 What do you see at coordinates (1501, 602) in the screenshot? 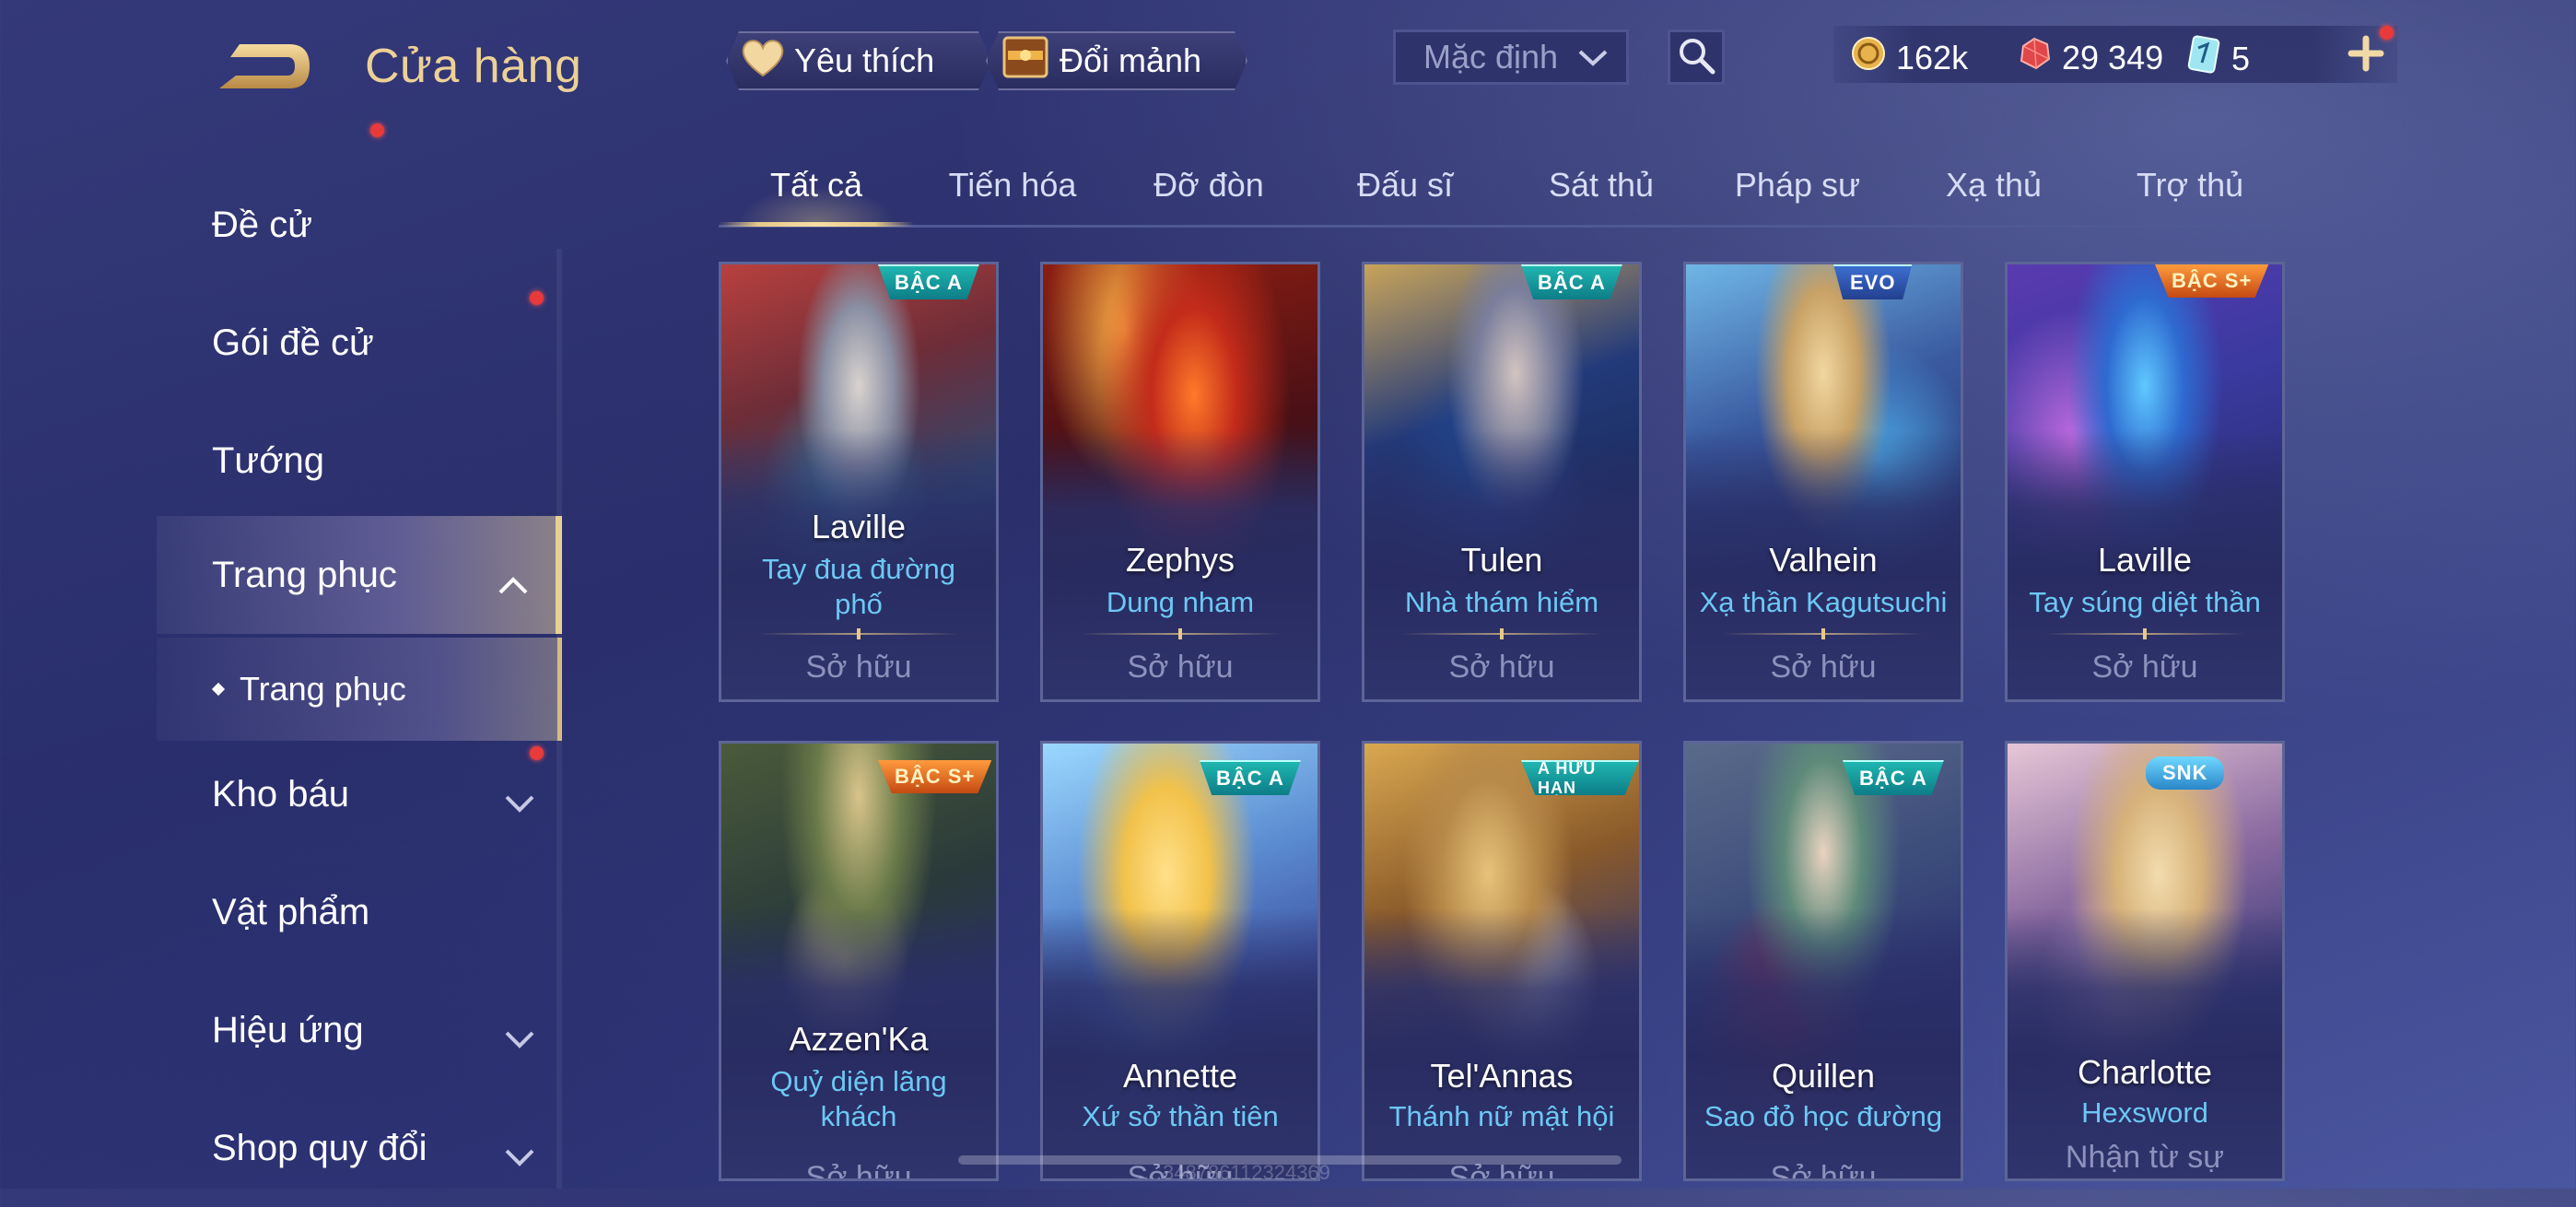
I see `skin-name: Nhà thám hiểm` at bounding box center [1501, 602].